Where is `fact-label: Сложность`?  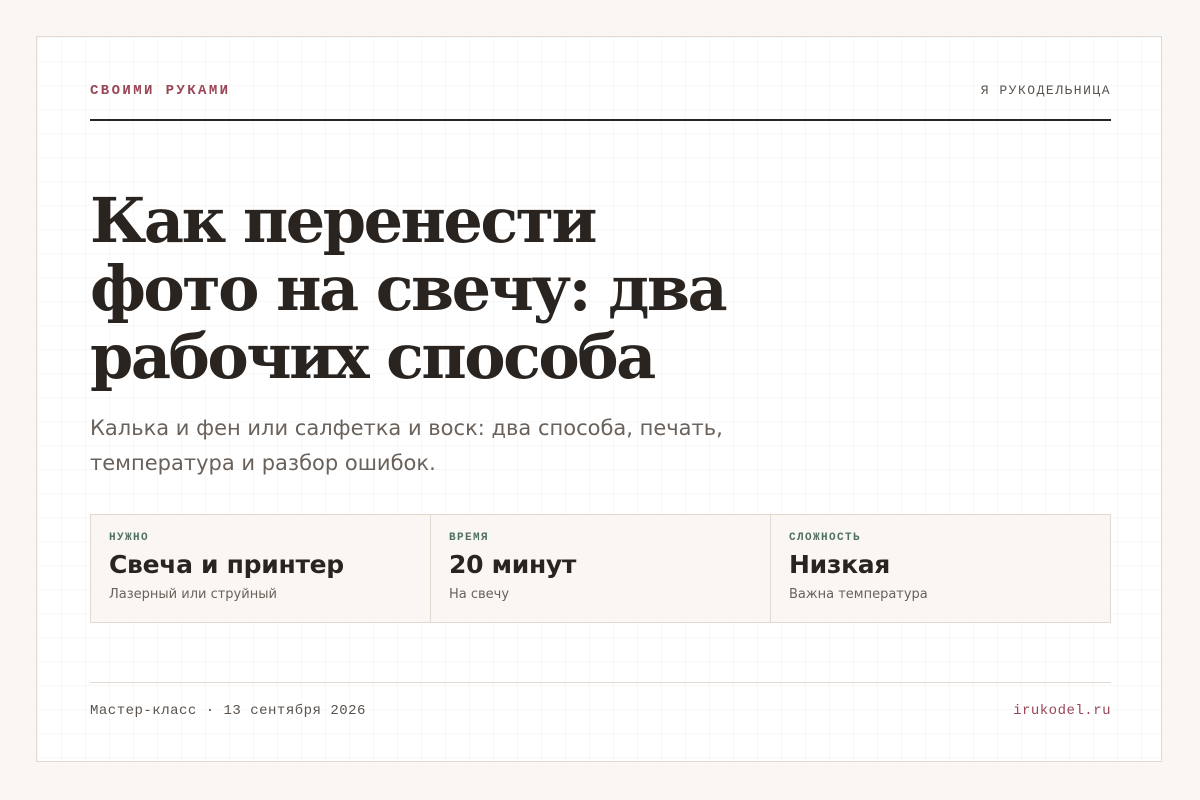
fact-label: Сложность is located at coordinates (825, 538).